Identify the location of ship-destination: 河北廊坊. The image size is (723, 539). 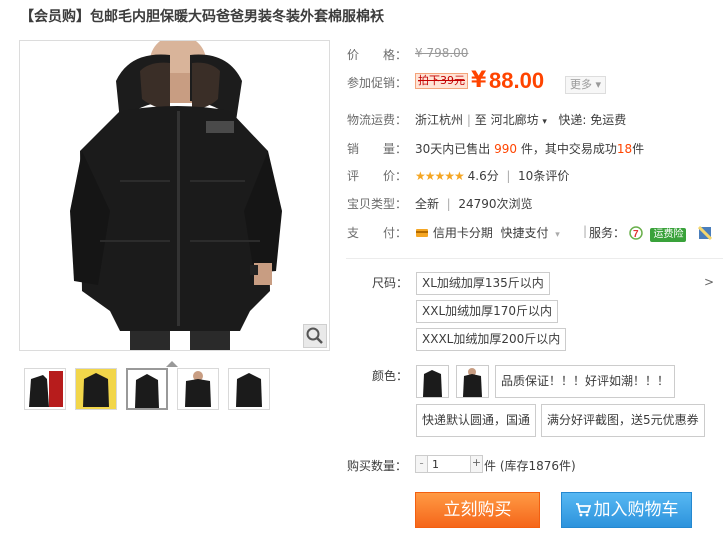
(514, 120).